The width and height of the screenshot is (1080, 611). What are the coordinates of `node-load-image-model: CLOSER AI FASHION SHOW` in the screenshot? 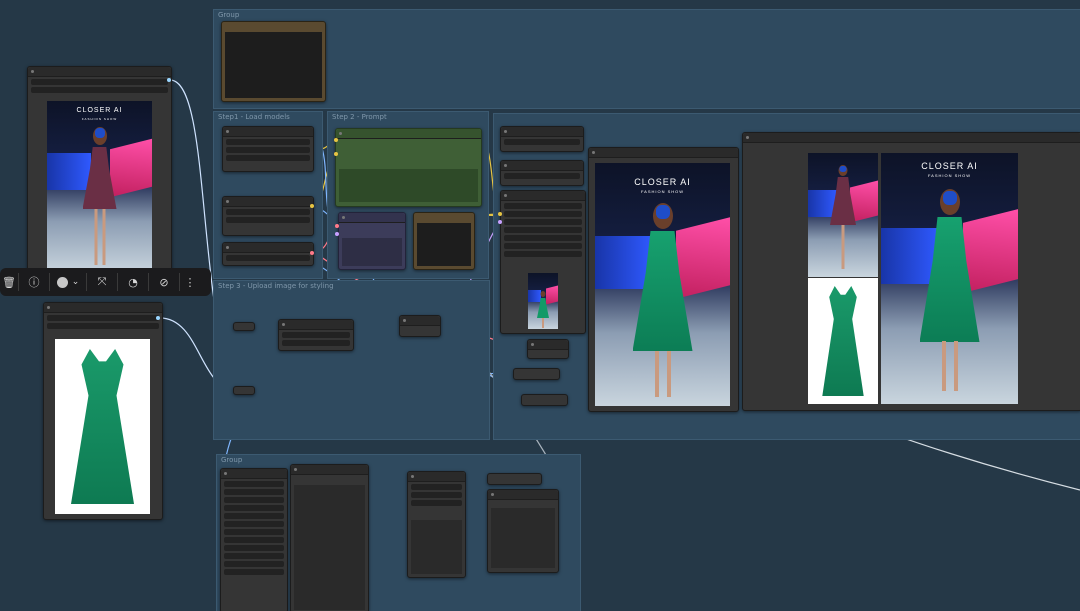 It's located at (99, 170).